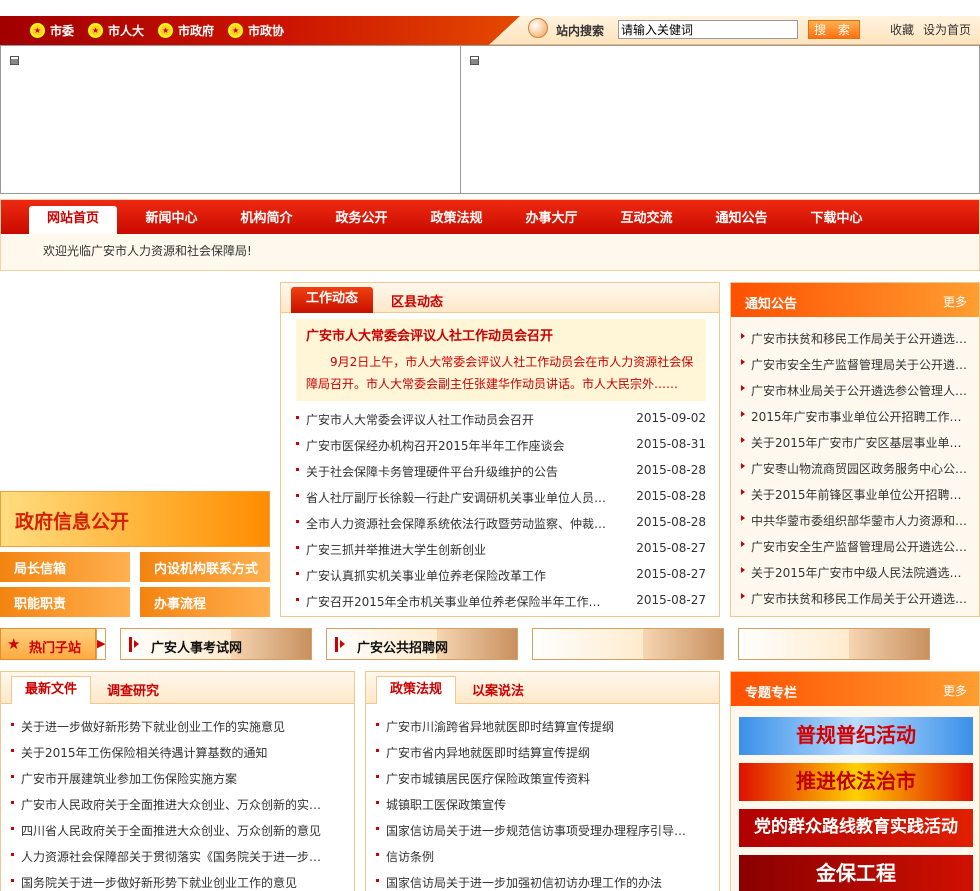 This screenshot has width=980, height=891. I want to click on nav-about: 机构简介, so click(266, 220).